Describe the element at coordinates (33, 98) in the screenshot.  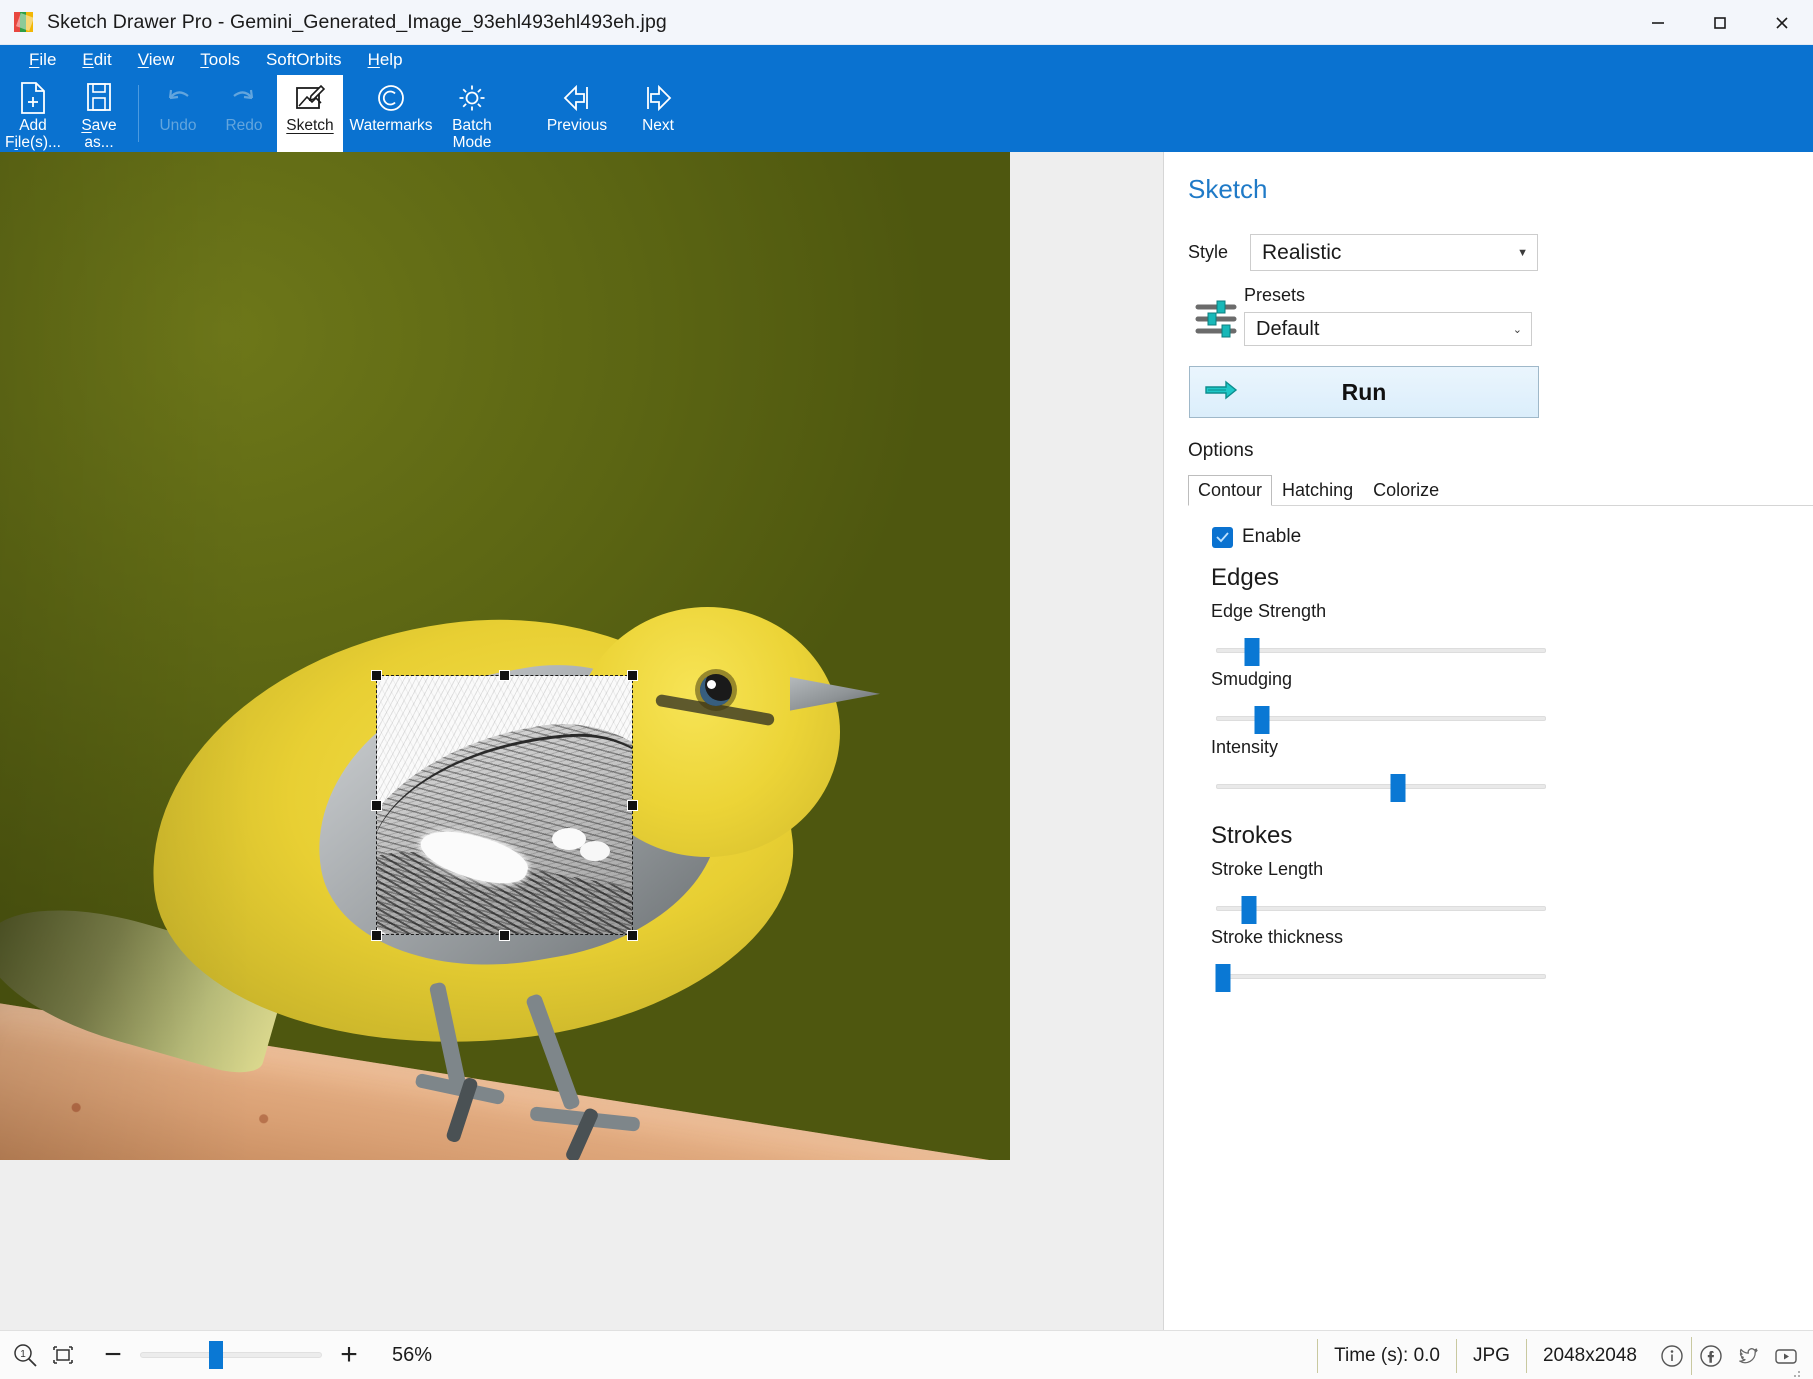
I see `add-file-icon` at that location.